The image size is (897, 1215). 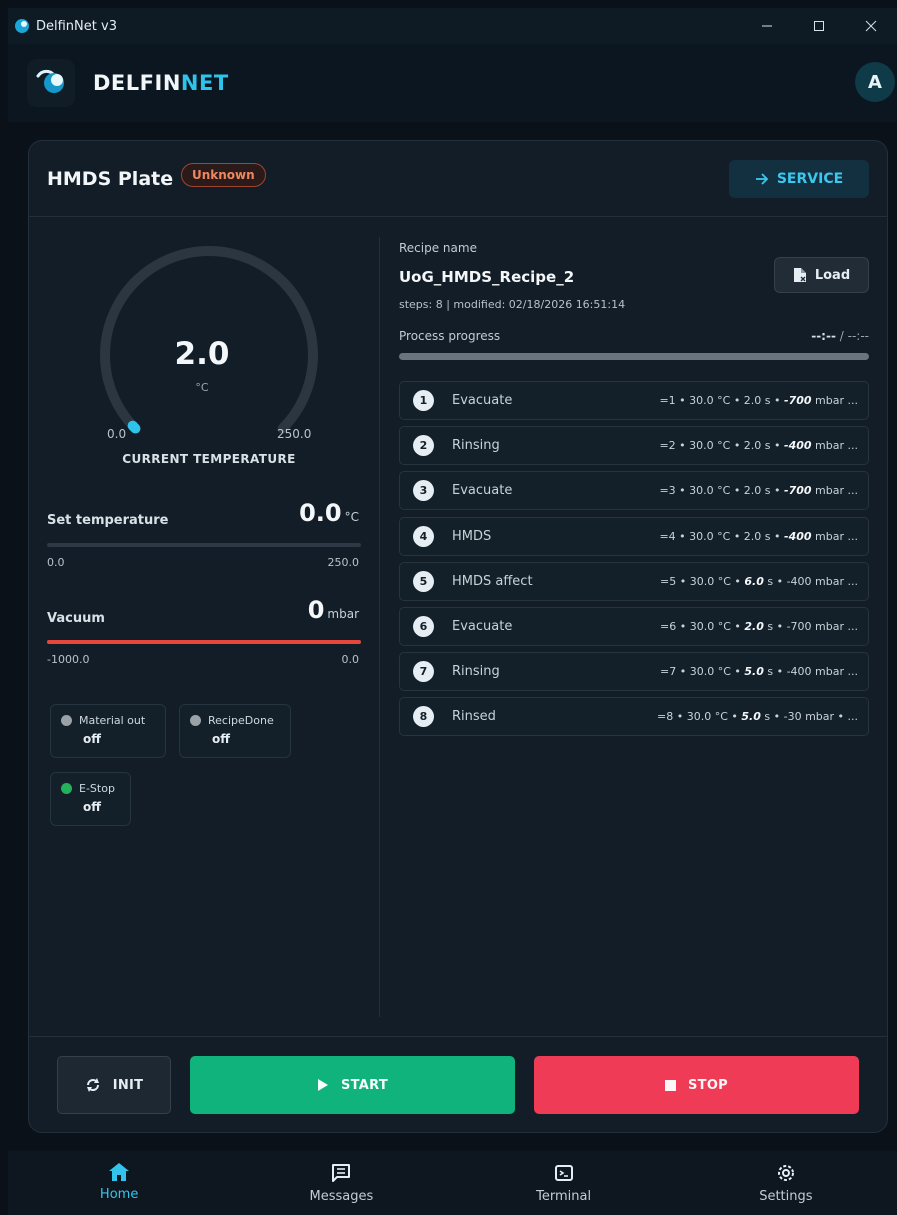 I want to click on start-button: START, so click(x=352, y=1085).